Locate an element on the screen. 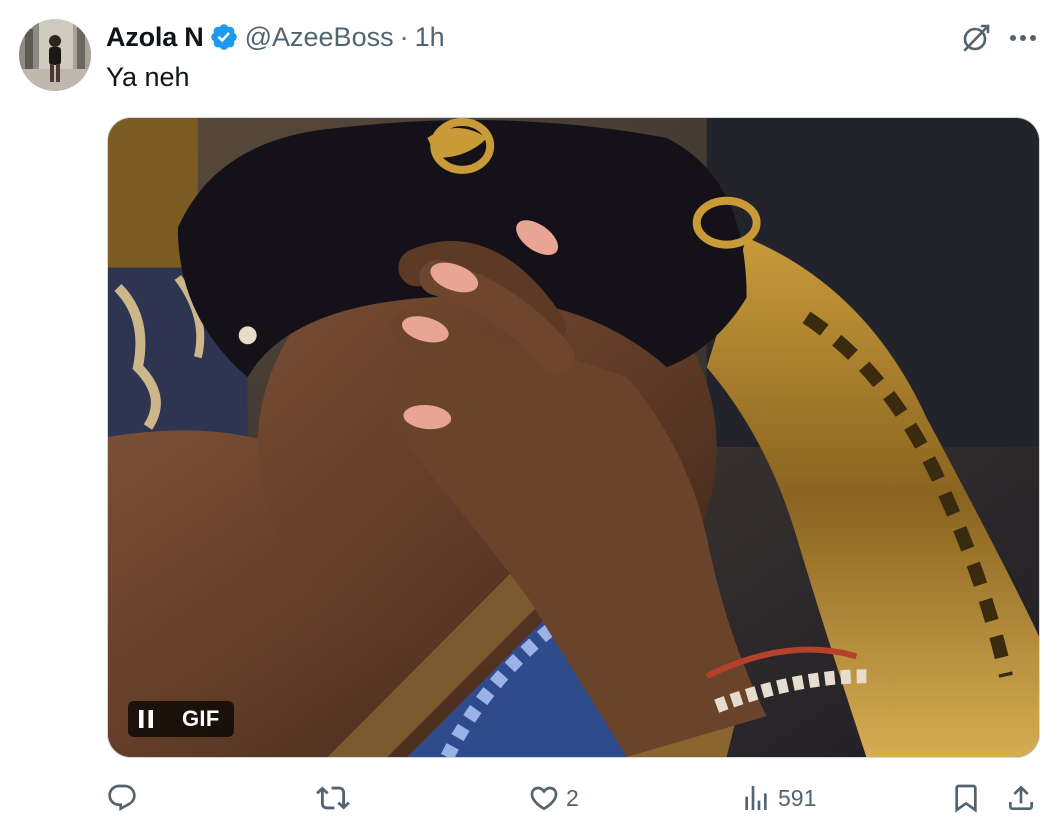  repost-icon is located at coordinates (333, 798).